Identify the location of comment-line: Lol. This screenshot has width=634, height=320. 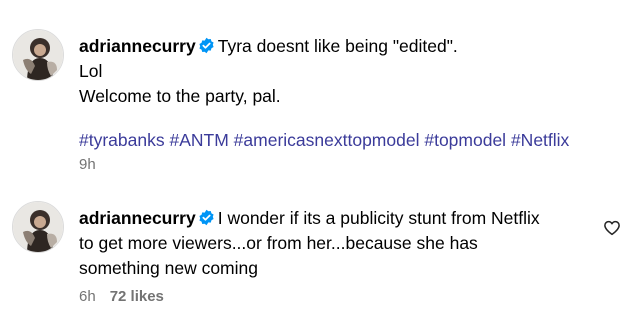
(91, 71).